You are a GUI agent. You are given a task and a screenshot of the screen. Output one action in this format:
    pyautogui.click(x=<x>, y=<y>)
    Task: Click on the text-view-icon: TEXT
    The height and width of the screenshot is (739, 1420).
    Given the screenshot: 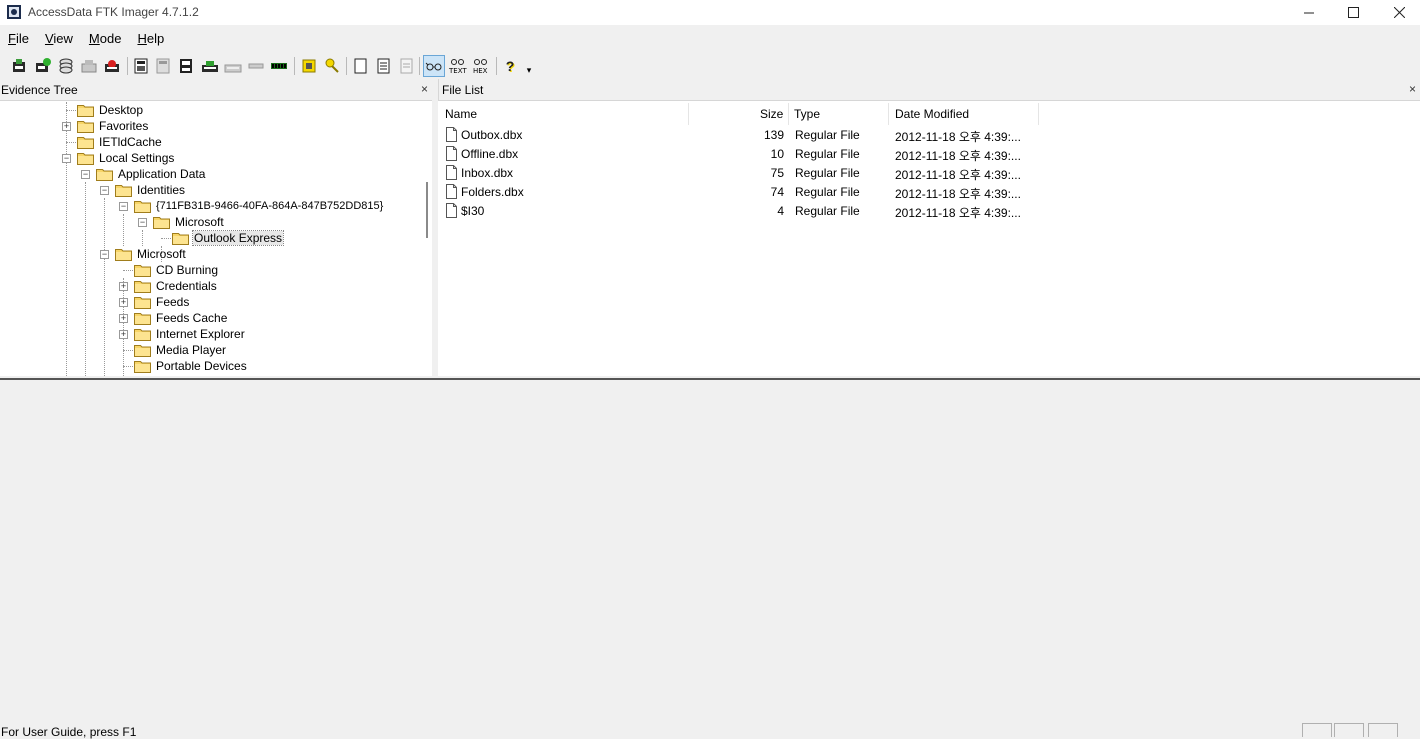 What is the action you would take?
    pyautogui.click(x=457, y=67)
    